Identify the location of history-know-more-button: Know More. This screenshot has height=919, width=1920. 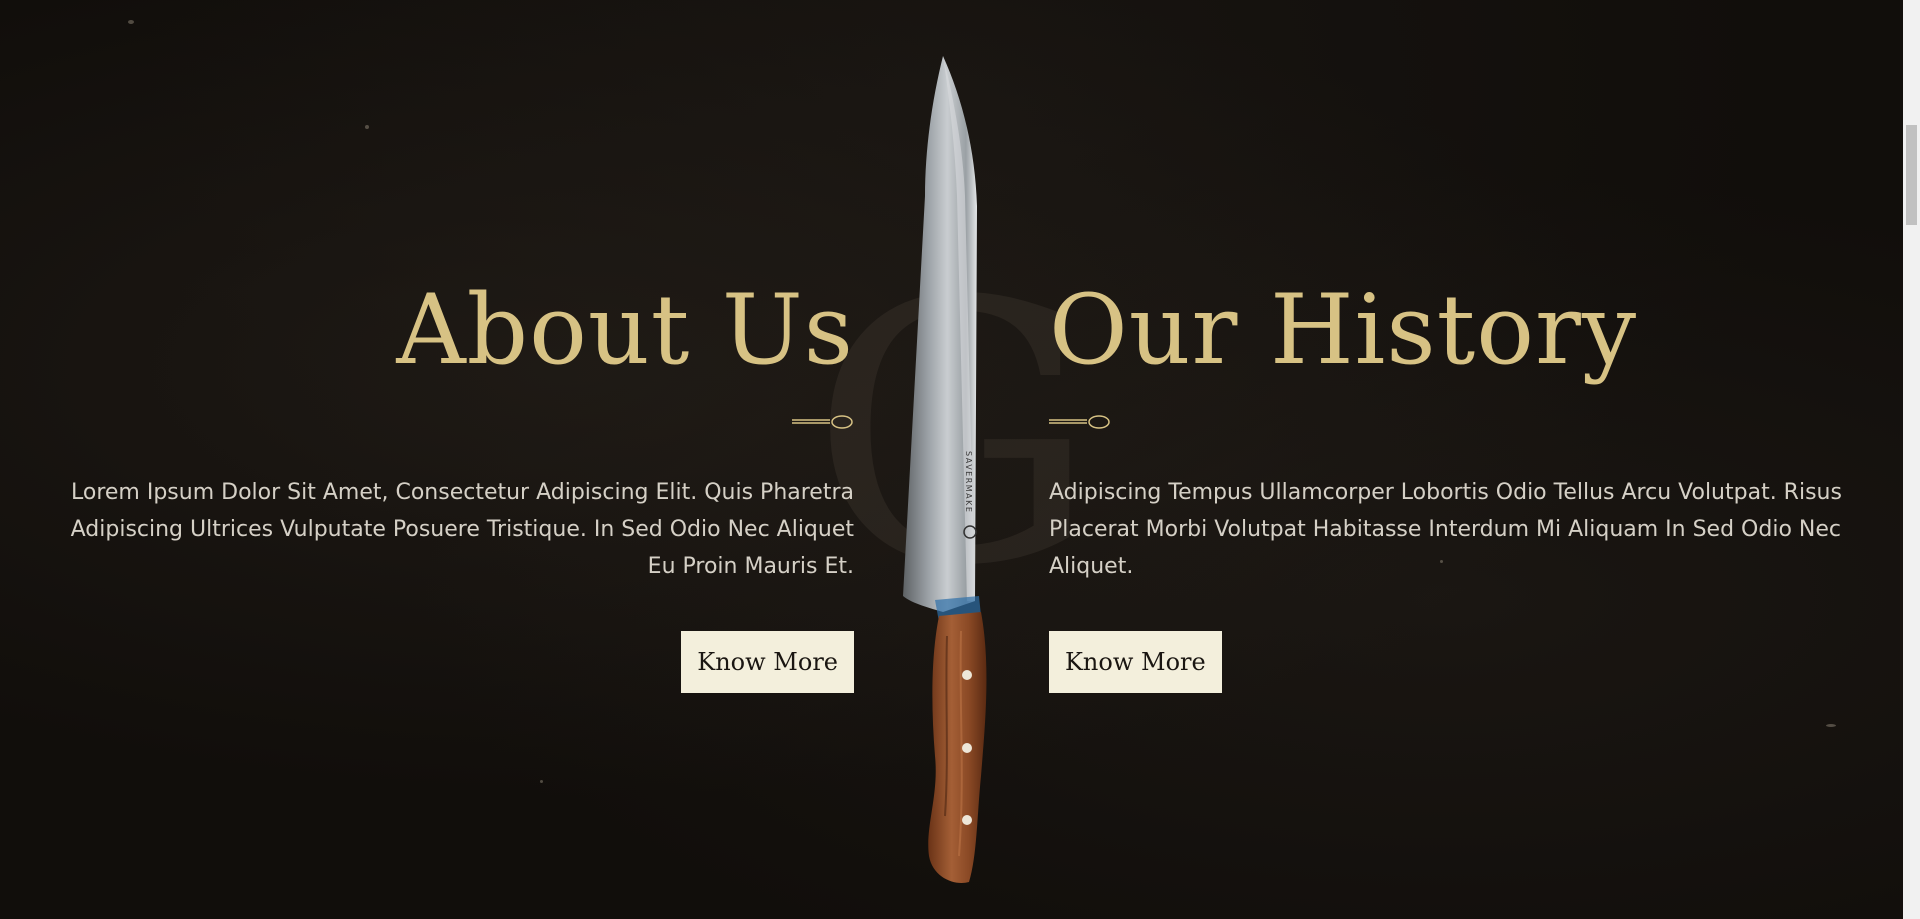
(1135, 662).